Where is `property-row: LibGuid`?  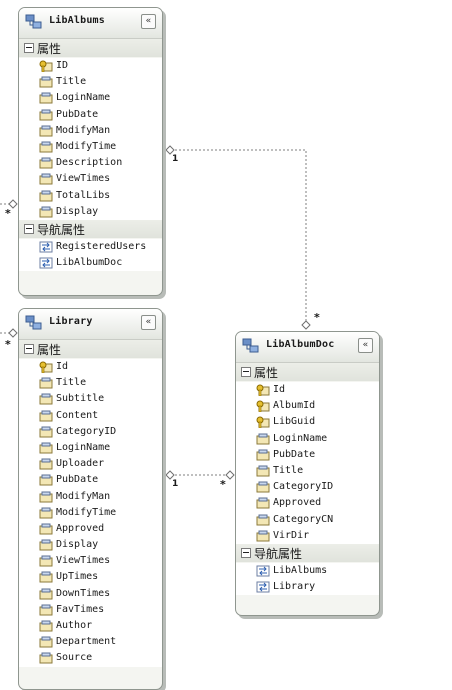
property-row: LibGuid is located at coordinates (307, 422).